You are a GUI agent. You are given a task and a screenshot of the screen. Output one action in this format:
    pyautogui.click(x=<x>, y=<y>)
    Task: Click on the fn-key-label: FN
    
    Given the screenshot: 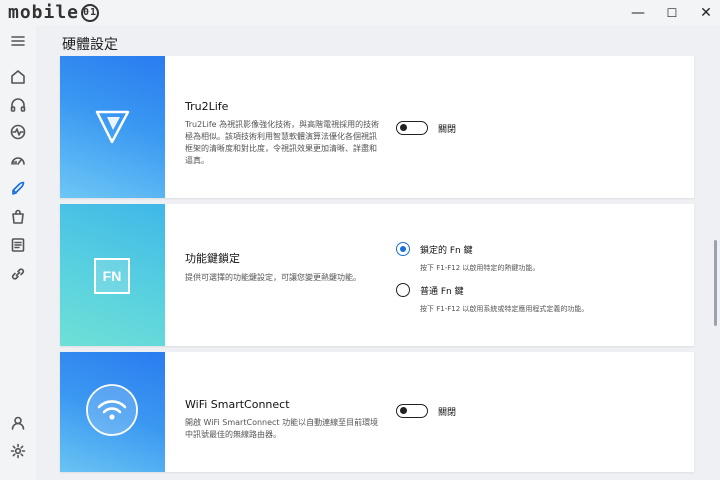 What is the action you would take?
    pyautogui.click(x=112, y=276)
    